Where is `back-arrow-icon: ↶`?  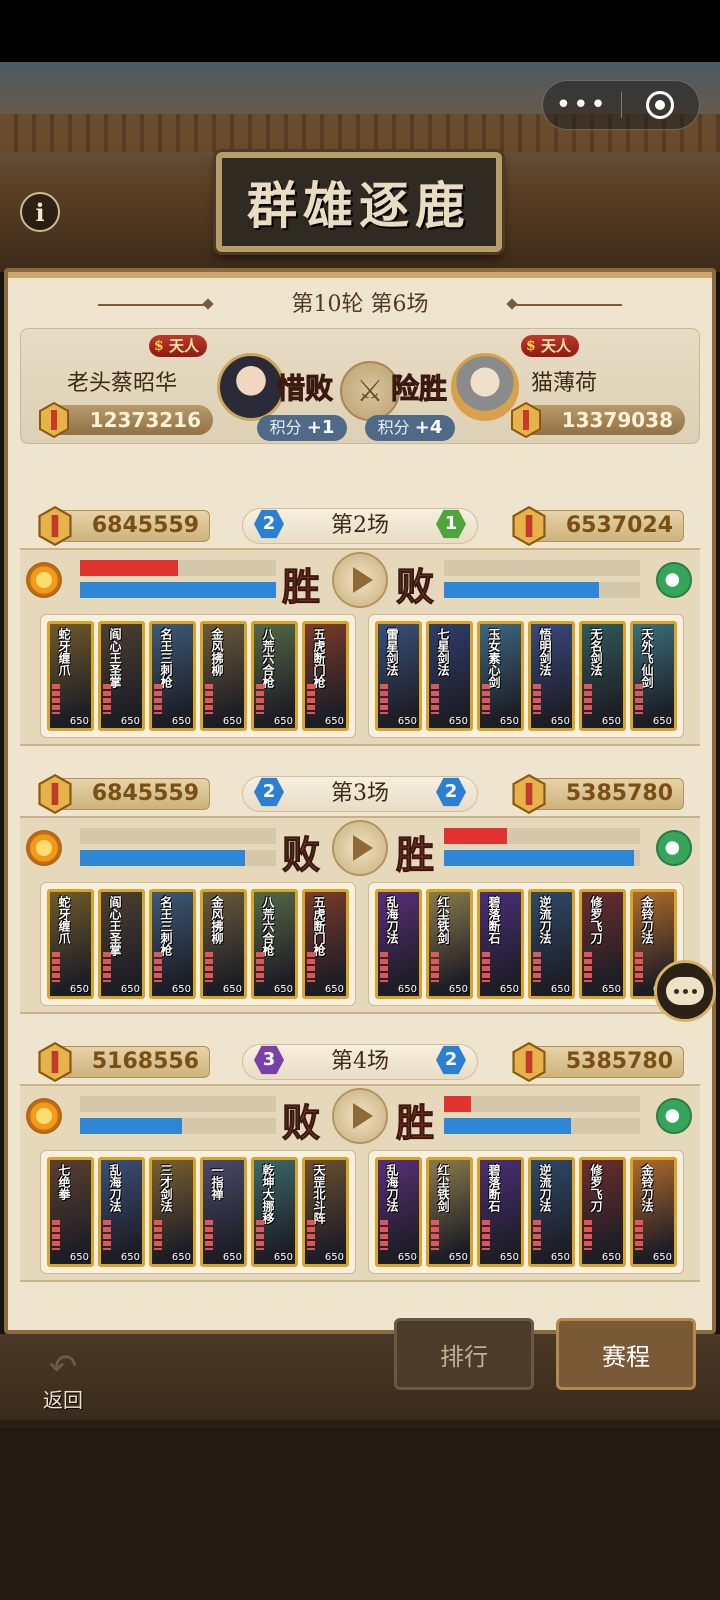 back-arrow-icon: ↶ is located at coordinates (63, 1367).